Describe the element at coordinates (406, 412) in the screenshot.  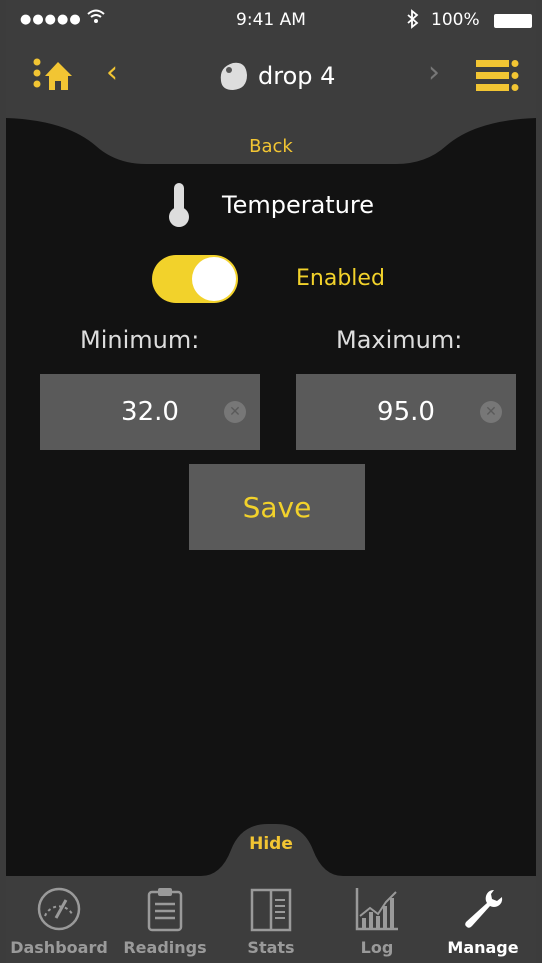
I see `maximum-field: ✕` at that location.